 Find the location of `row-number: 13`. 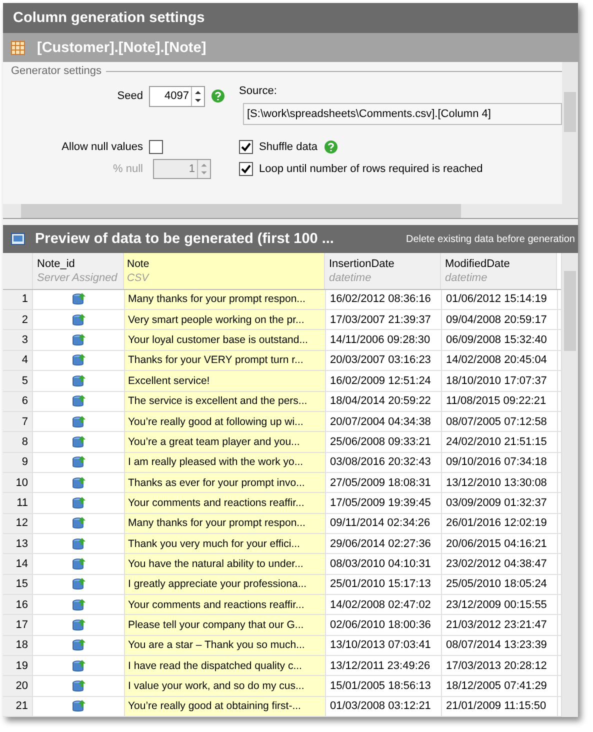

row-number: 13 is located at coordinates (18, 544).